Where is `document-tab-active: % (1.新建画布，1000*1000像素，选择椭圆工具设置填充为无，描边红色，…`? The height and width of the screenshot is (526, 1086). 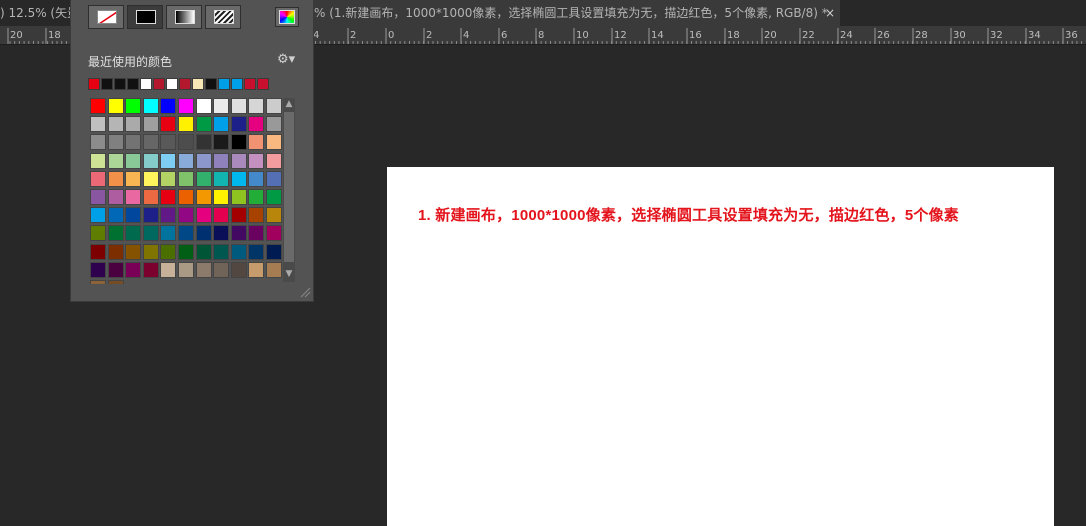 document-tab-active: % (1.新建画布，1000*1000像素，选择椭圆工具设置填充为无，描边红色，… is located at coordinates (576, 13).